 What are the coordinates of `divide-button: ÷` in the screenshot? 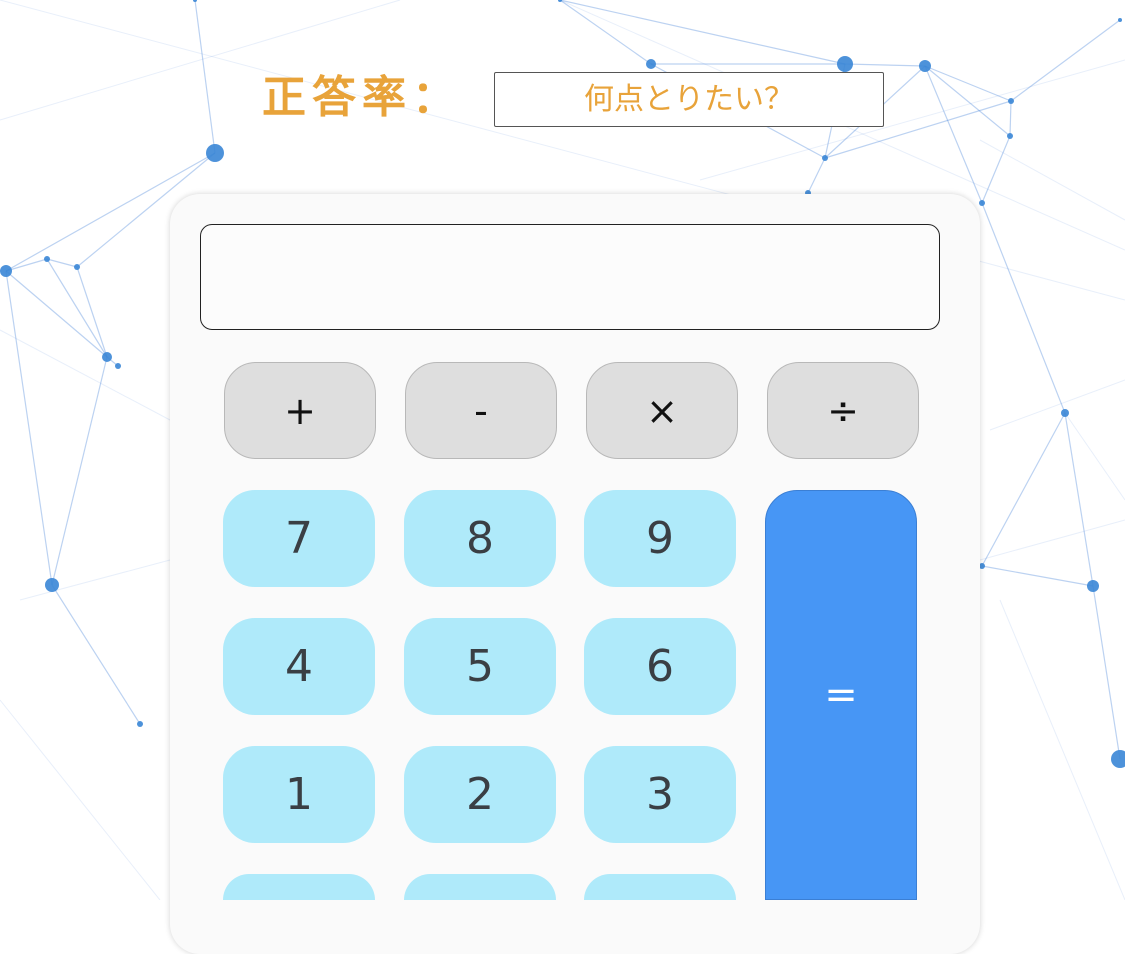 It's located at (843, 410).